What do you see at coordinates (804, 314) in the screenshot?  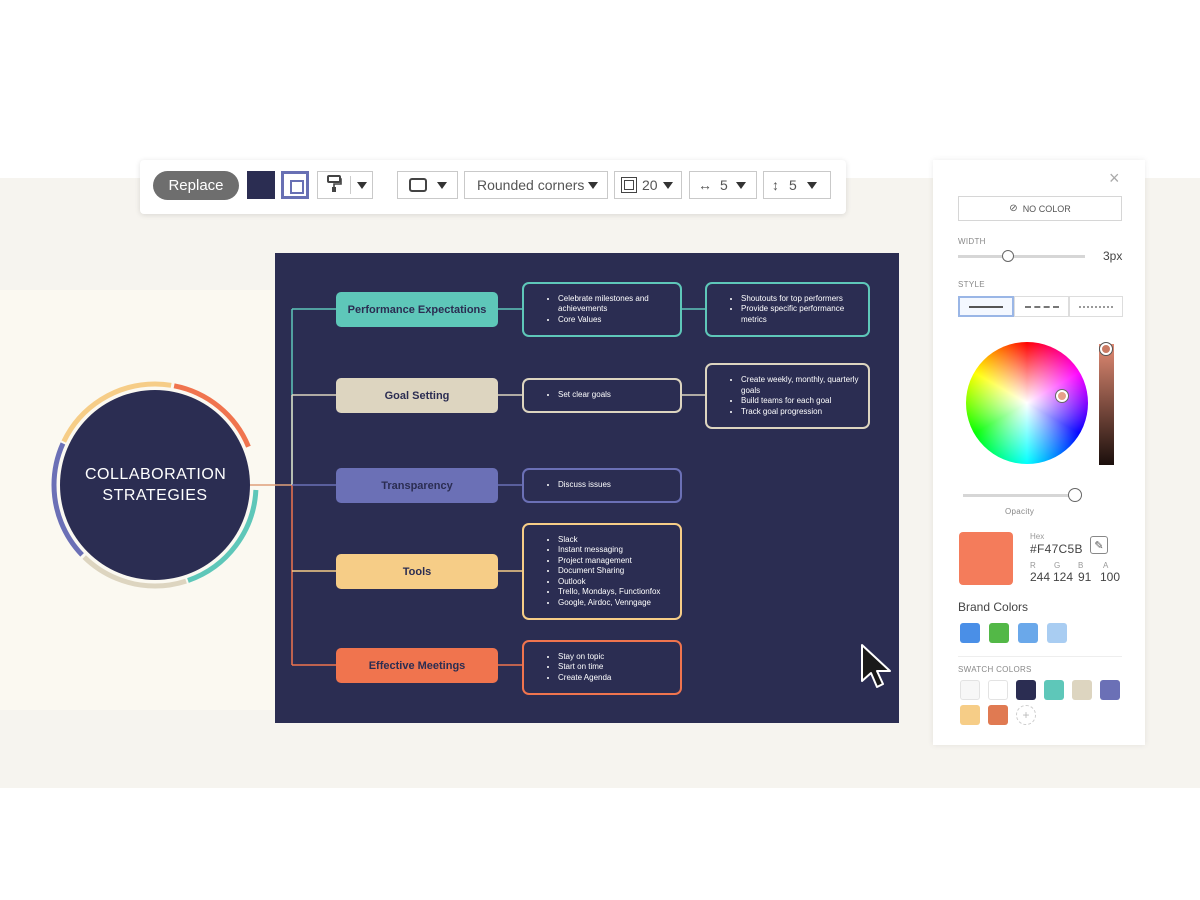 I see `detail-item: Provide specific performance metrics` at bounding box center [804, 314].